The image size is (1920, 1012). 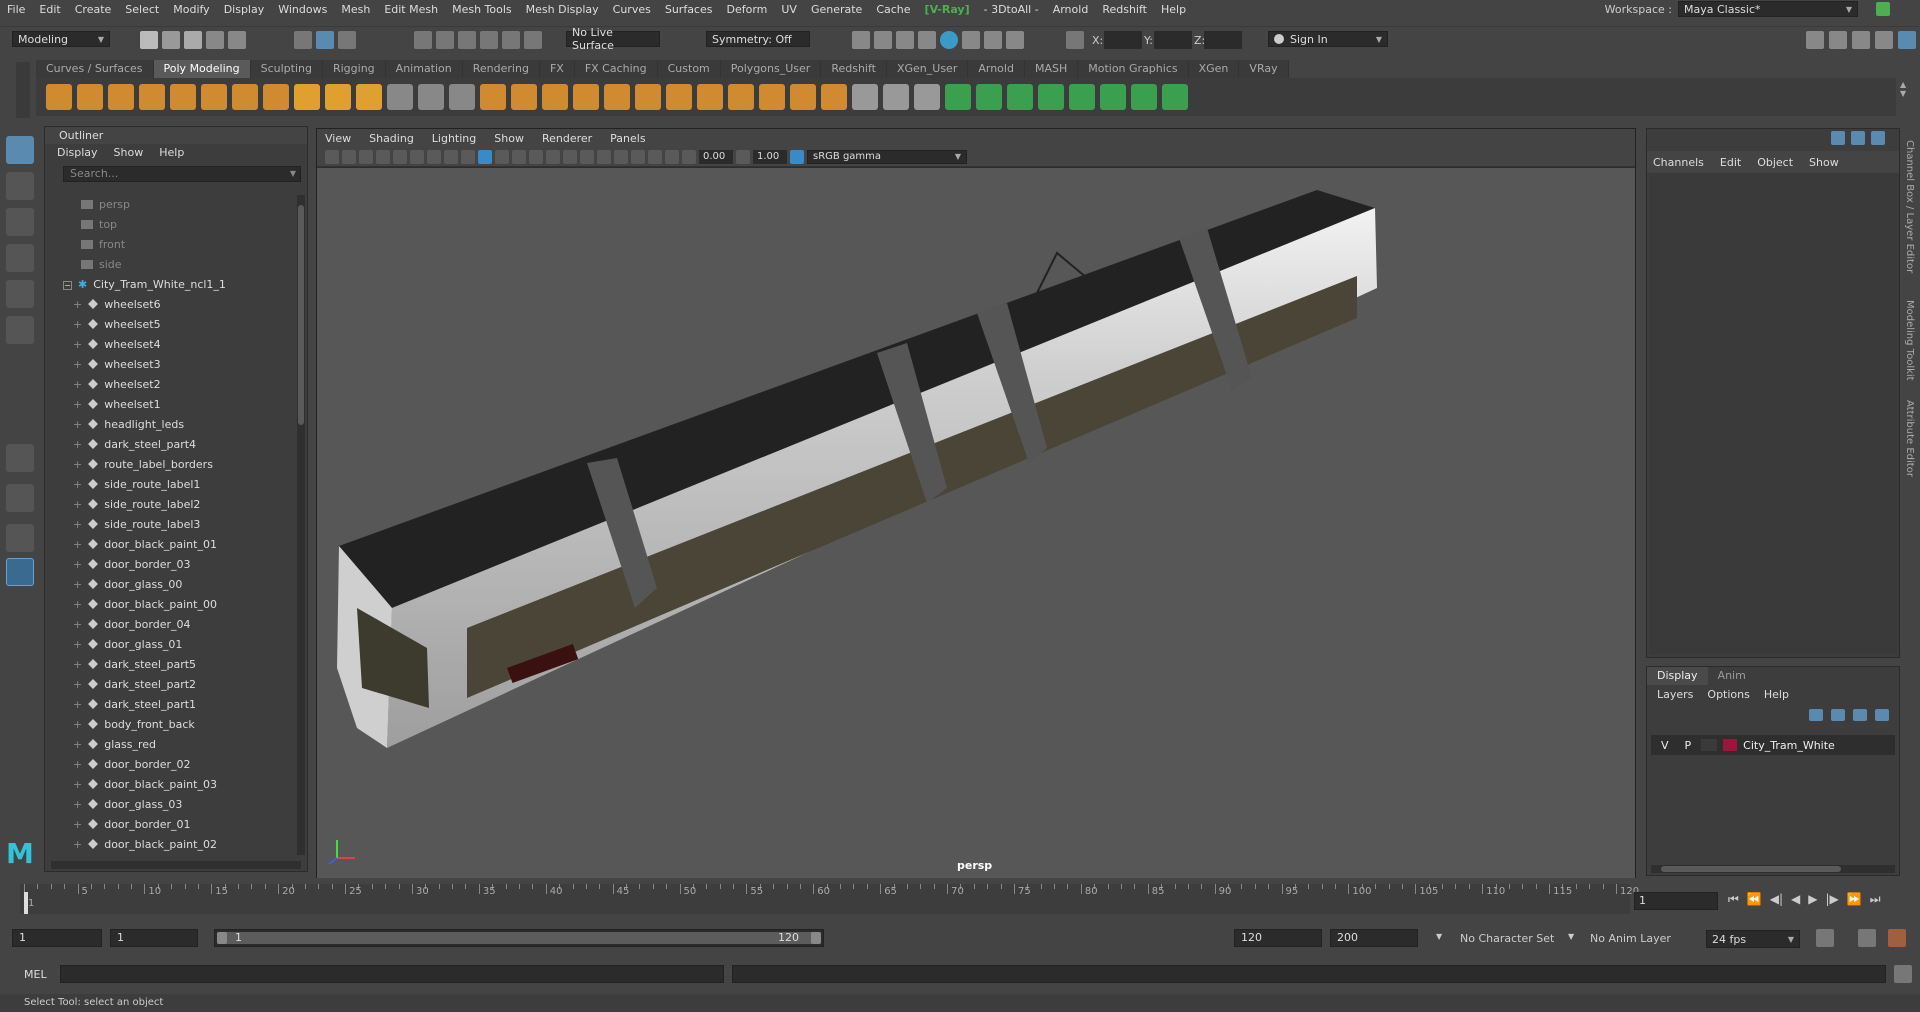 What do you see at coordinates (1015, 40) in the screenshot?
I see `pause-icon` at bounding box center [1015, 40].